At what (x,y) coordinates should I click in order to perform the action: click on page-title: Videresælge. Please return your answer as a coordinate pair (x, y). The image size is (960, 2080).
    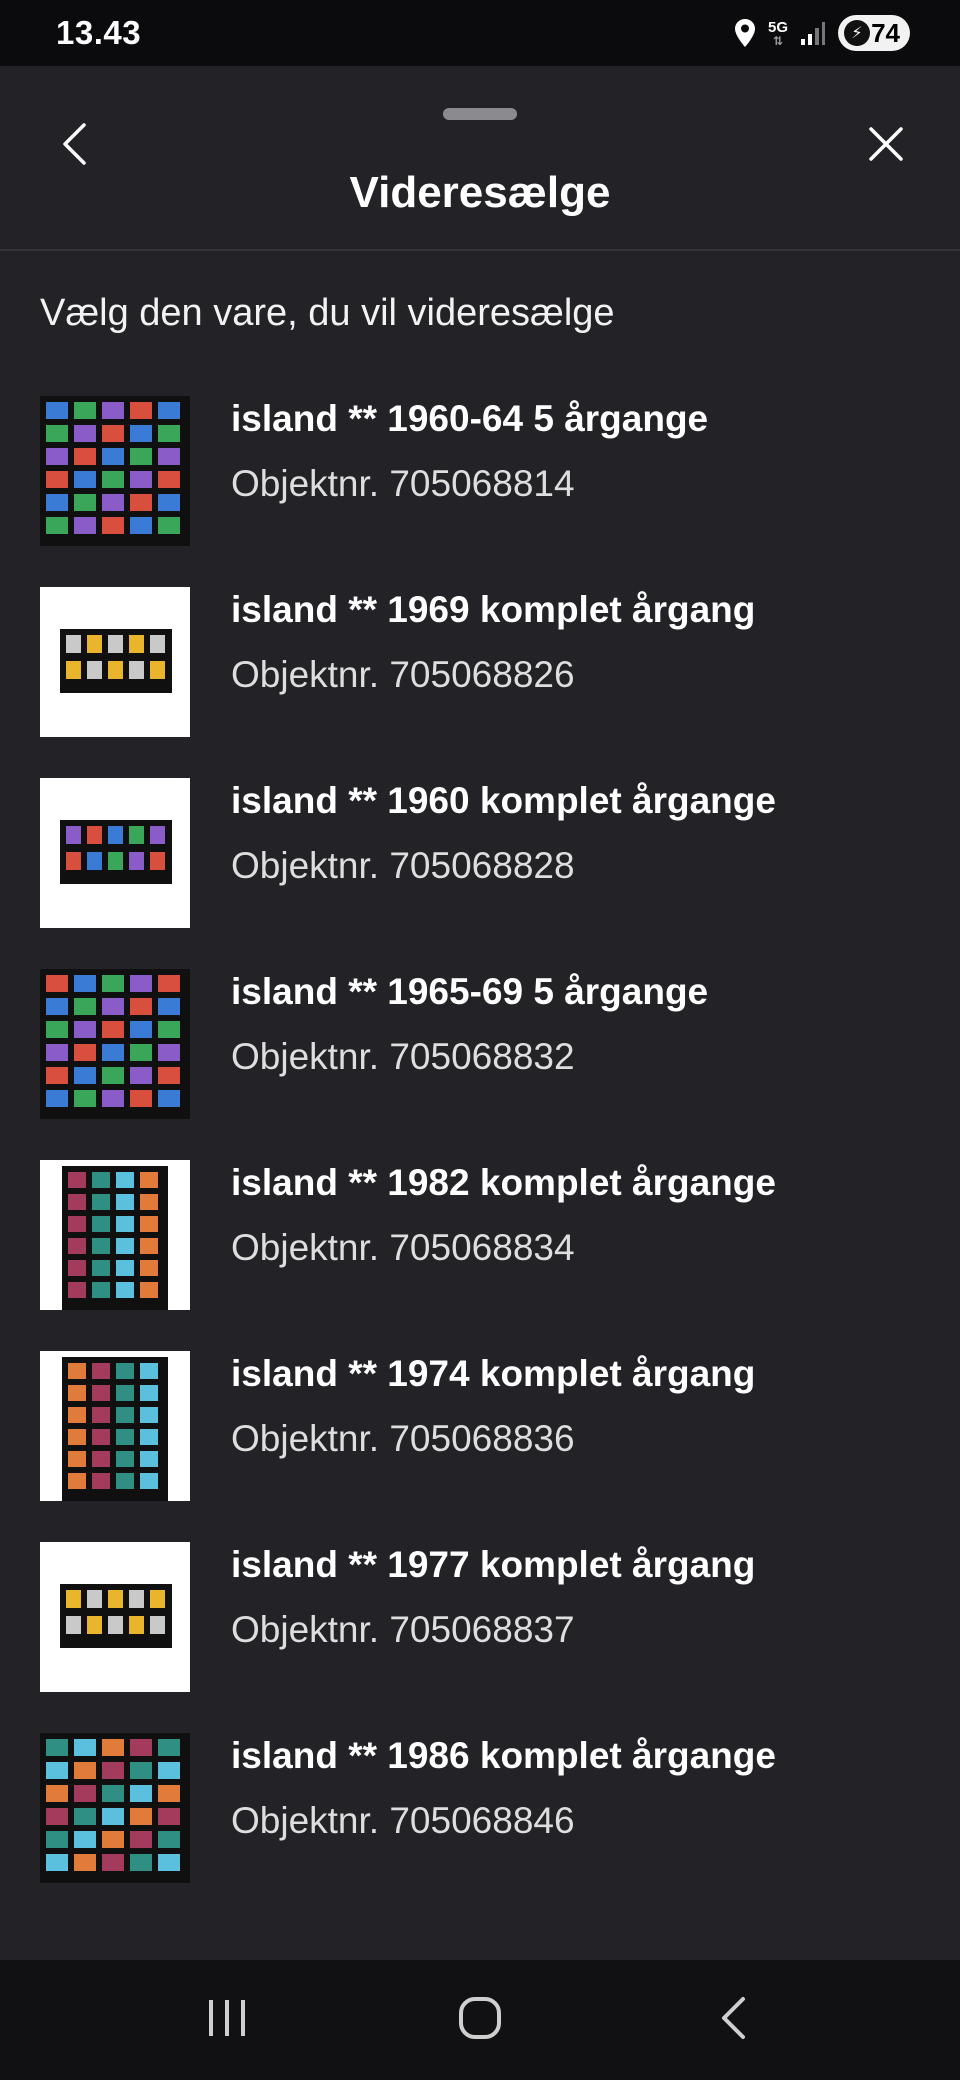
    Looking at the image, I should click on (480, 192).